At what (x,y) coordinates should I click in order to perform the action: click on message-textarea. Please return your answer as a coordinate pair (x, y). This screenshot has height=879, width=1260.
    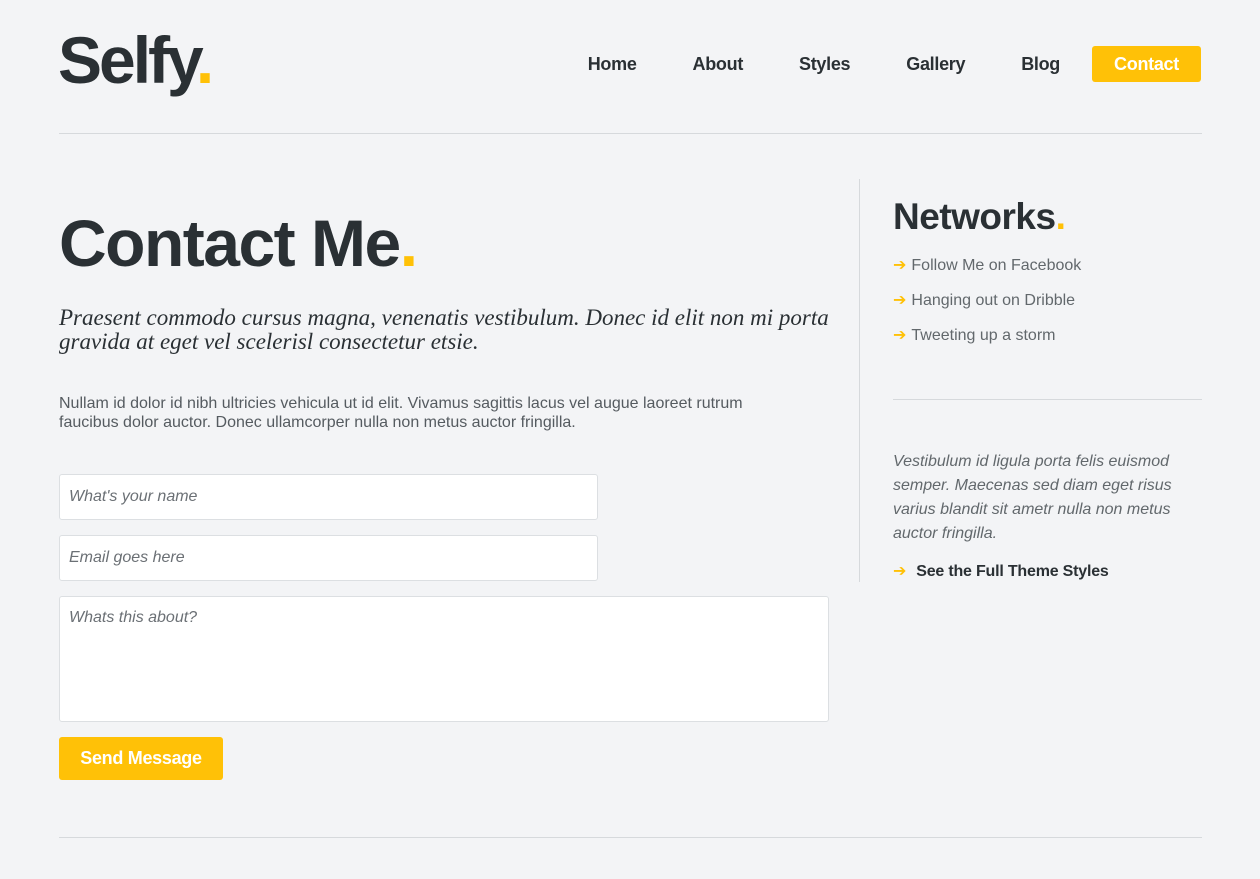
    Looking at the image, I should click on (444, 659).